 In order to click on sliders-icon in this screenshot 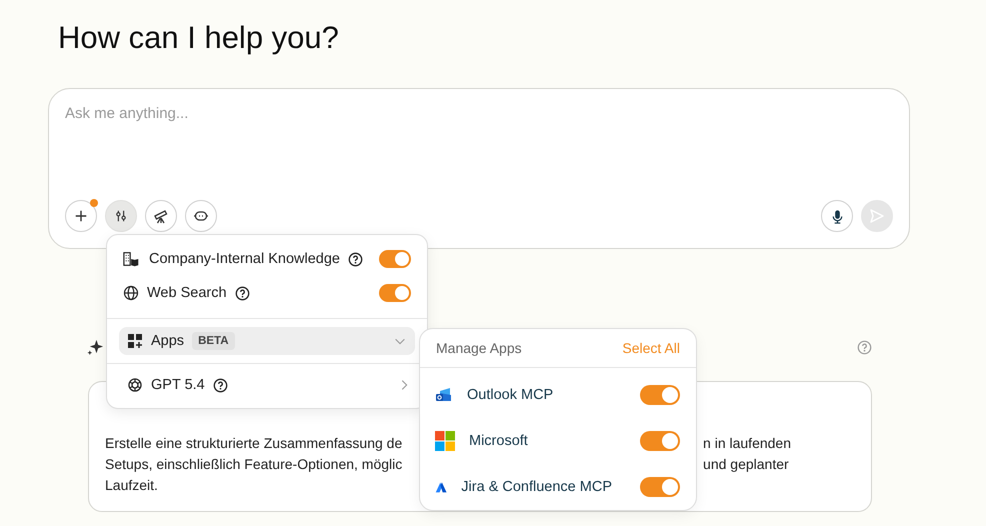, I will do `click(121, 216)`.